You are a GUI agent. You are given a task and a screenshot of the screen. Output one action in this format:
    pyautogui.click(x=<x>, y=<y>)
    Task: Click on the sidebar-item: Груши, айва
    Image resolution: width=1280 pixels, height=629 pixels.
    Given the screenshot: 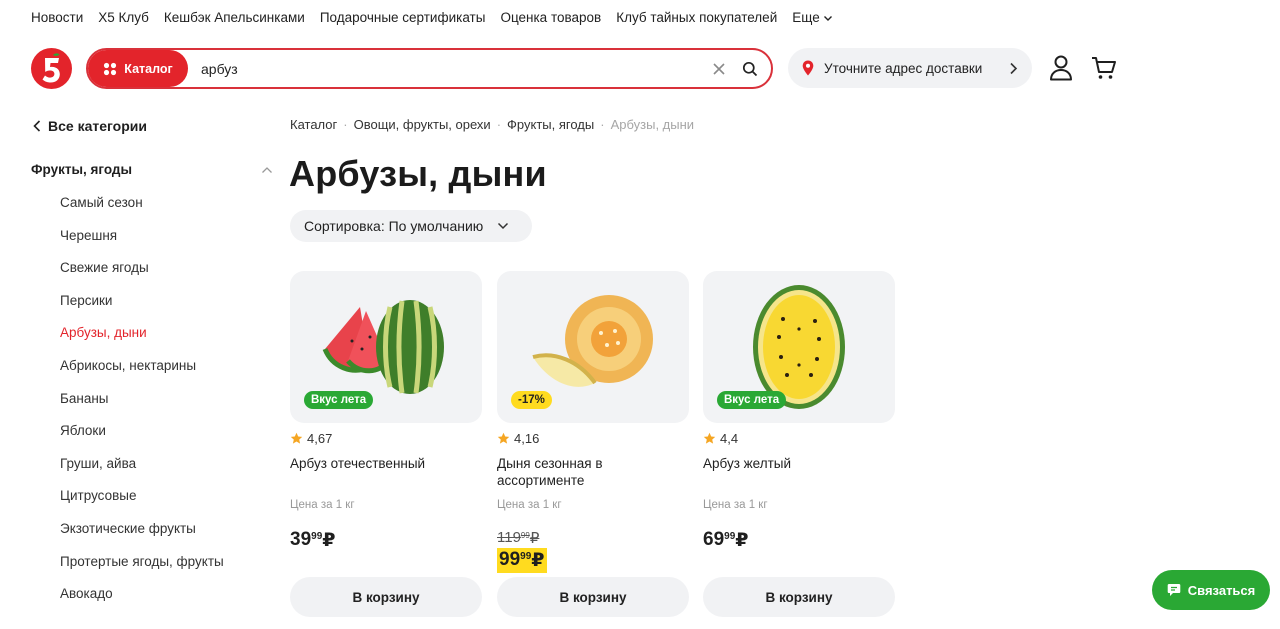 What is the action you would take?
    pyautogui.click(x=142, y=471)
    